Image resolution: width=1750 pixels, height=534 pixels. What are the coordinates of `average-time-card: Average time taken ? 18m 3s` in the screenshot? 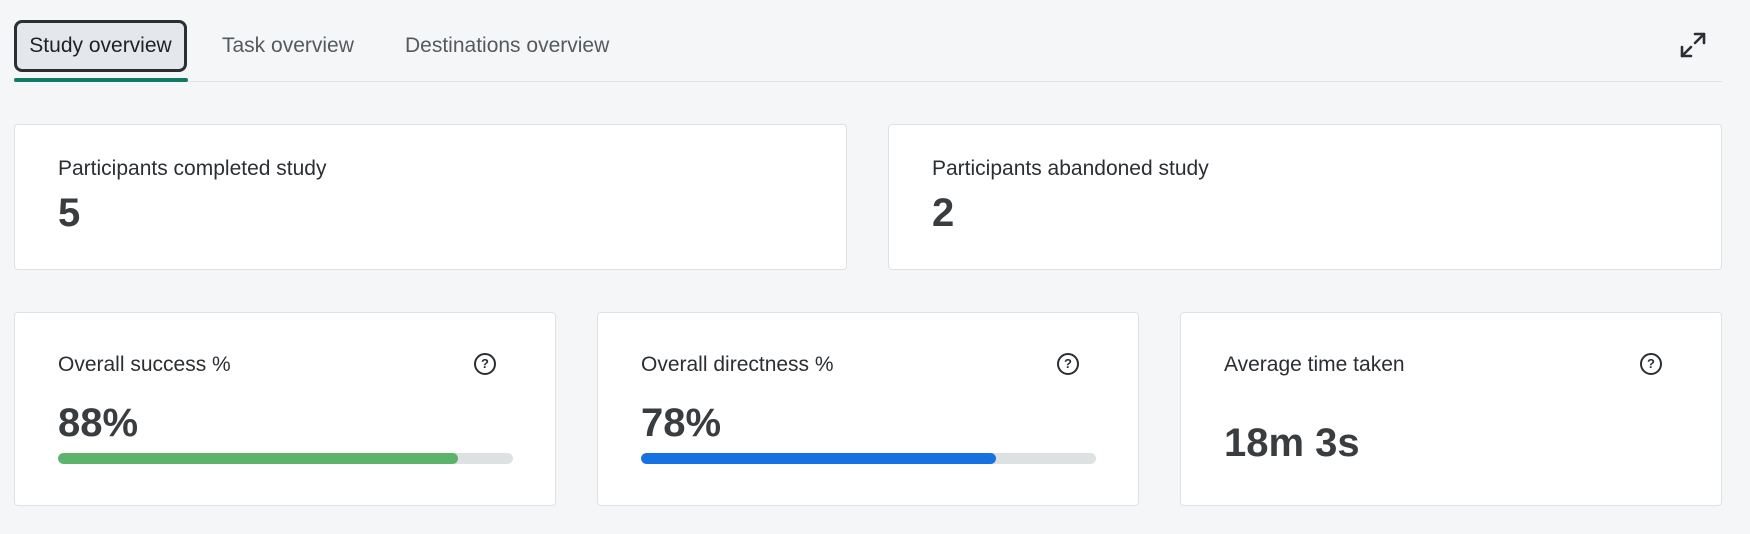 It's located at (1451, 409).